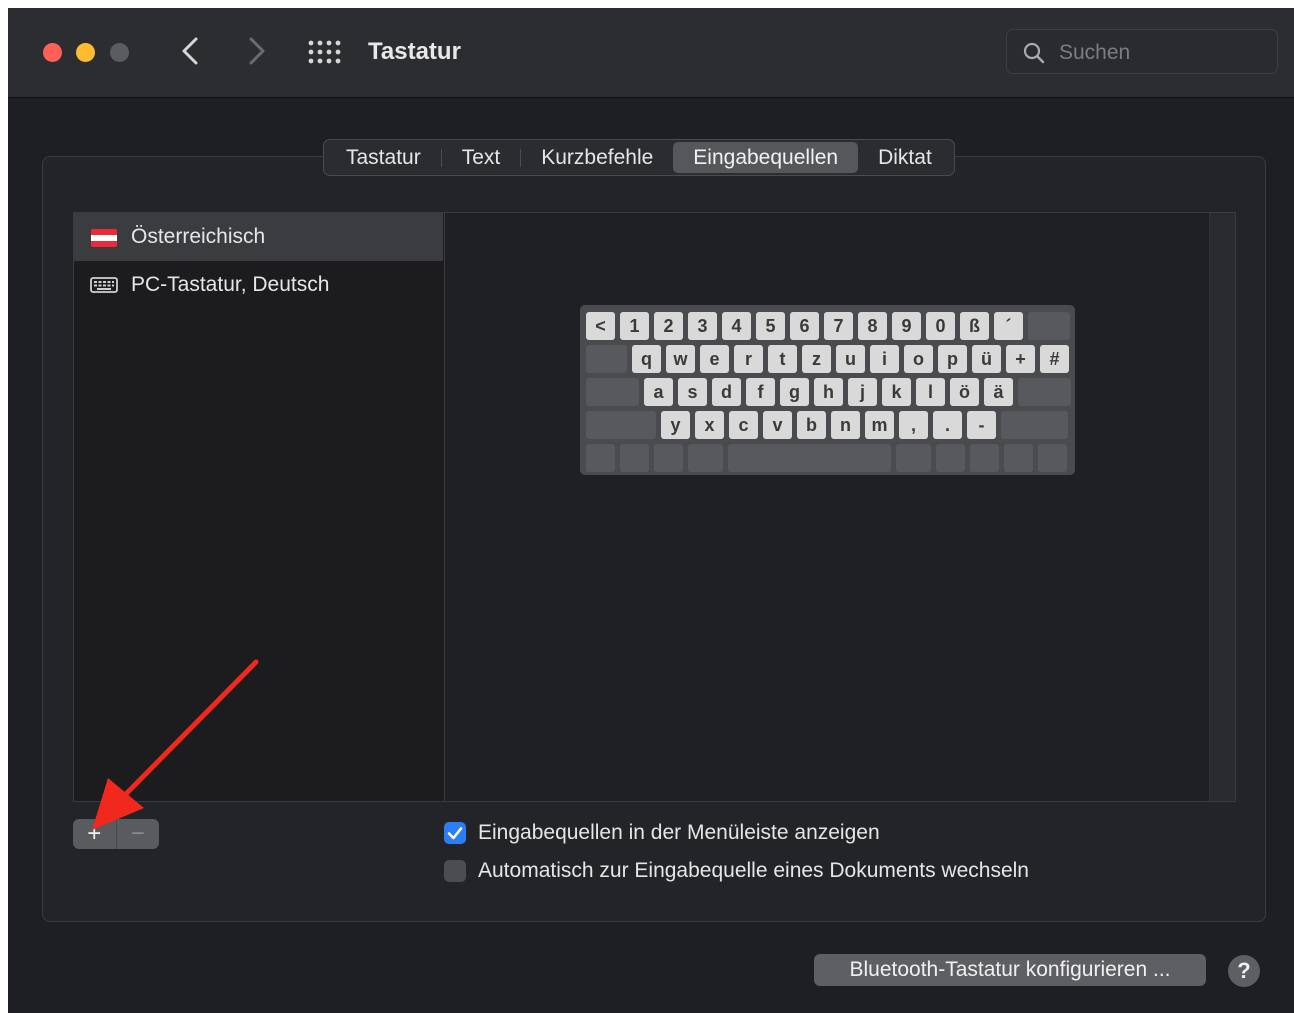 The image size is (1294, 1013). What do you see at coordinates (804, 326) in the screenshot?
I see `key: 6` at bounding box center [804, 326].